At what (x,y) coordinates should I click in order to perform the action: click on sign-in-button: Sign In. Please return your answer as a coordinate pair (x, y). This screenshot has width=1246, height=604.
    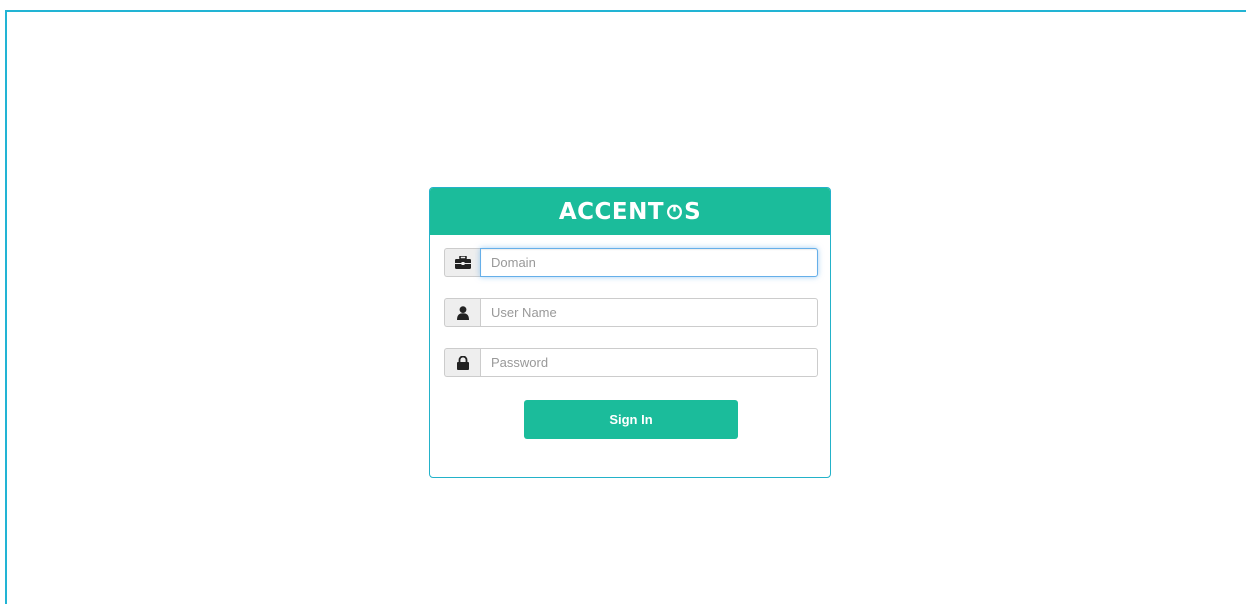
    Looking at the image, I should click on (631, 419).